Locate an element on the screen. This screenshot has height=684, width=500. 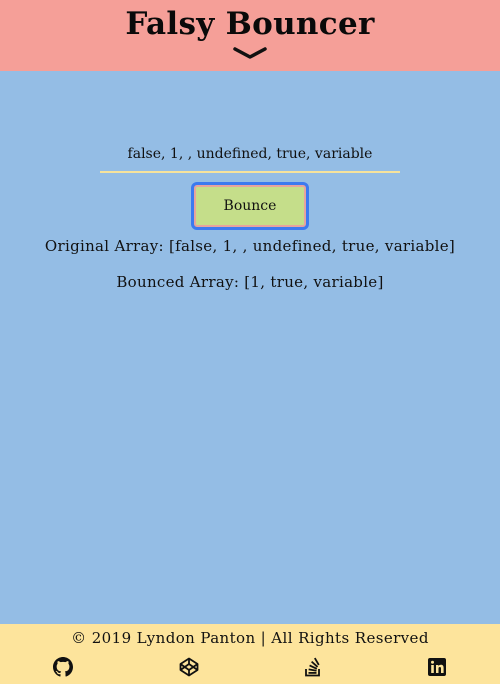
codepen-link is located at coordinates (189, 667).